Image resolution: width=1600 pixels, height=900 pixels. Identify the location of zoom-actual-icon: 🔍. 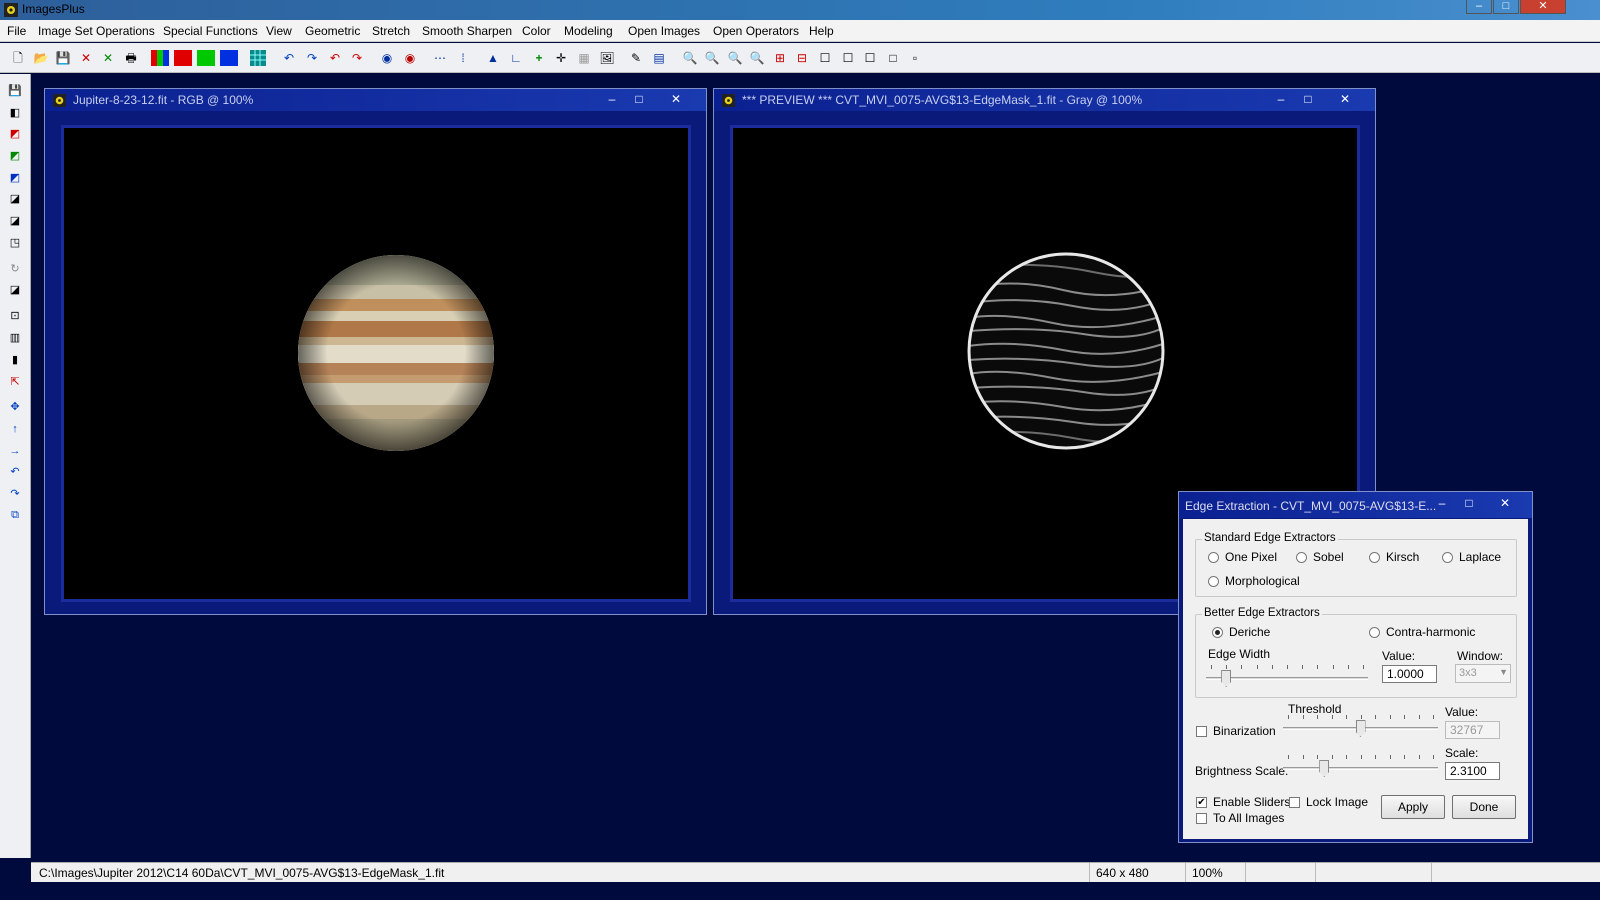
(757, 58).